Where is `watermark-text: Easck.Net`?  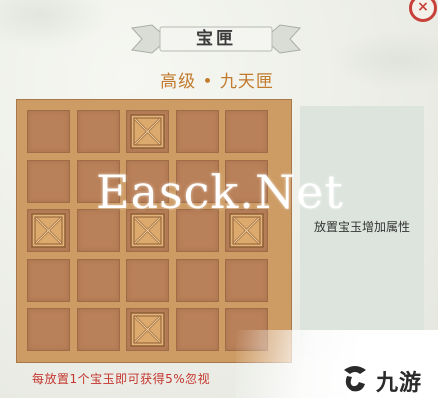
watermark-text: Easck.Net is located at coordinates (220, 192).